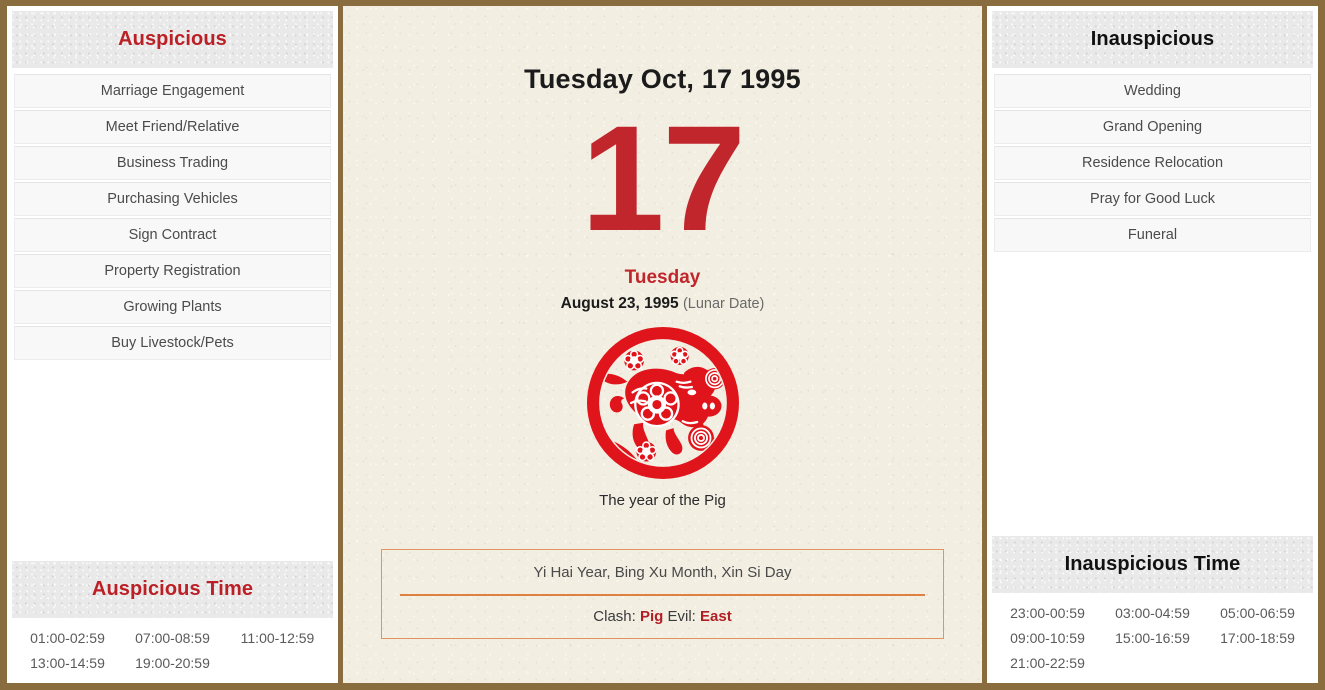  I want to click on time-slot: 23:00-00:59, so click(1047, 613).